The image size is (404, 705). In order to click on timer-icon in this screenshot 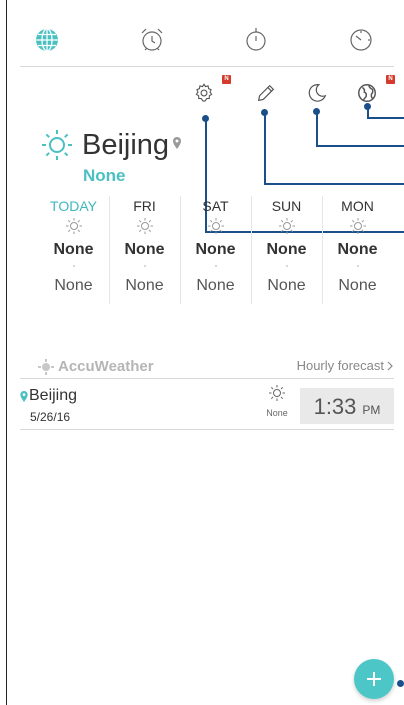, I will do `click(361, 40)`.